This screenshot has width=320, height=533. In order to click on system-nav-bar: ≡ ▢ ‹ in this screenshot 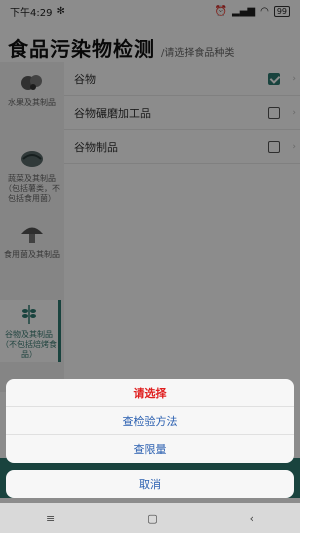, I will do `click(150, 518)`.